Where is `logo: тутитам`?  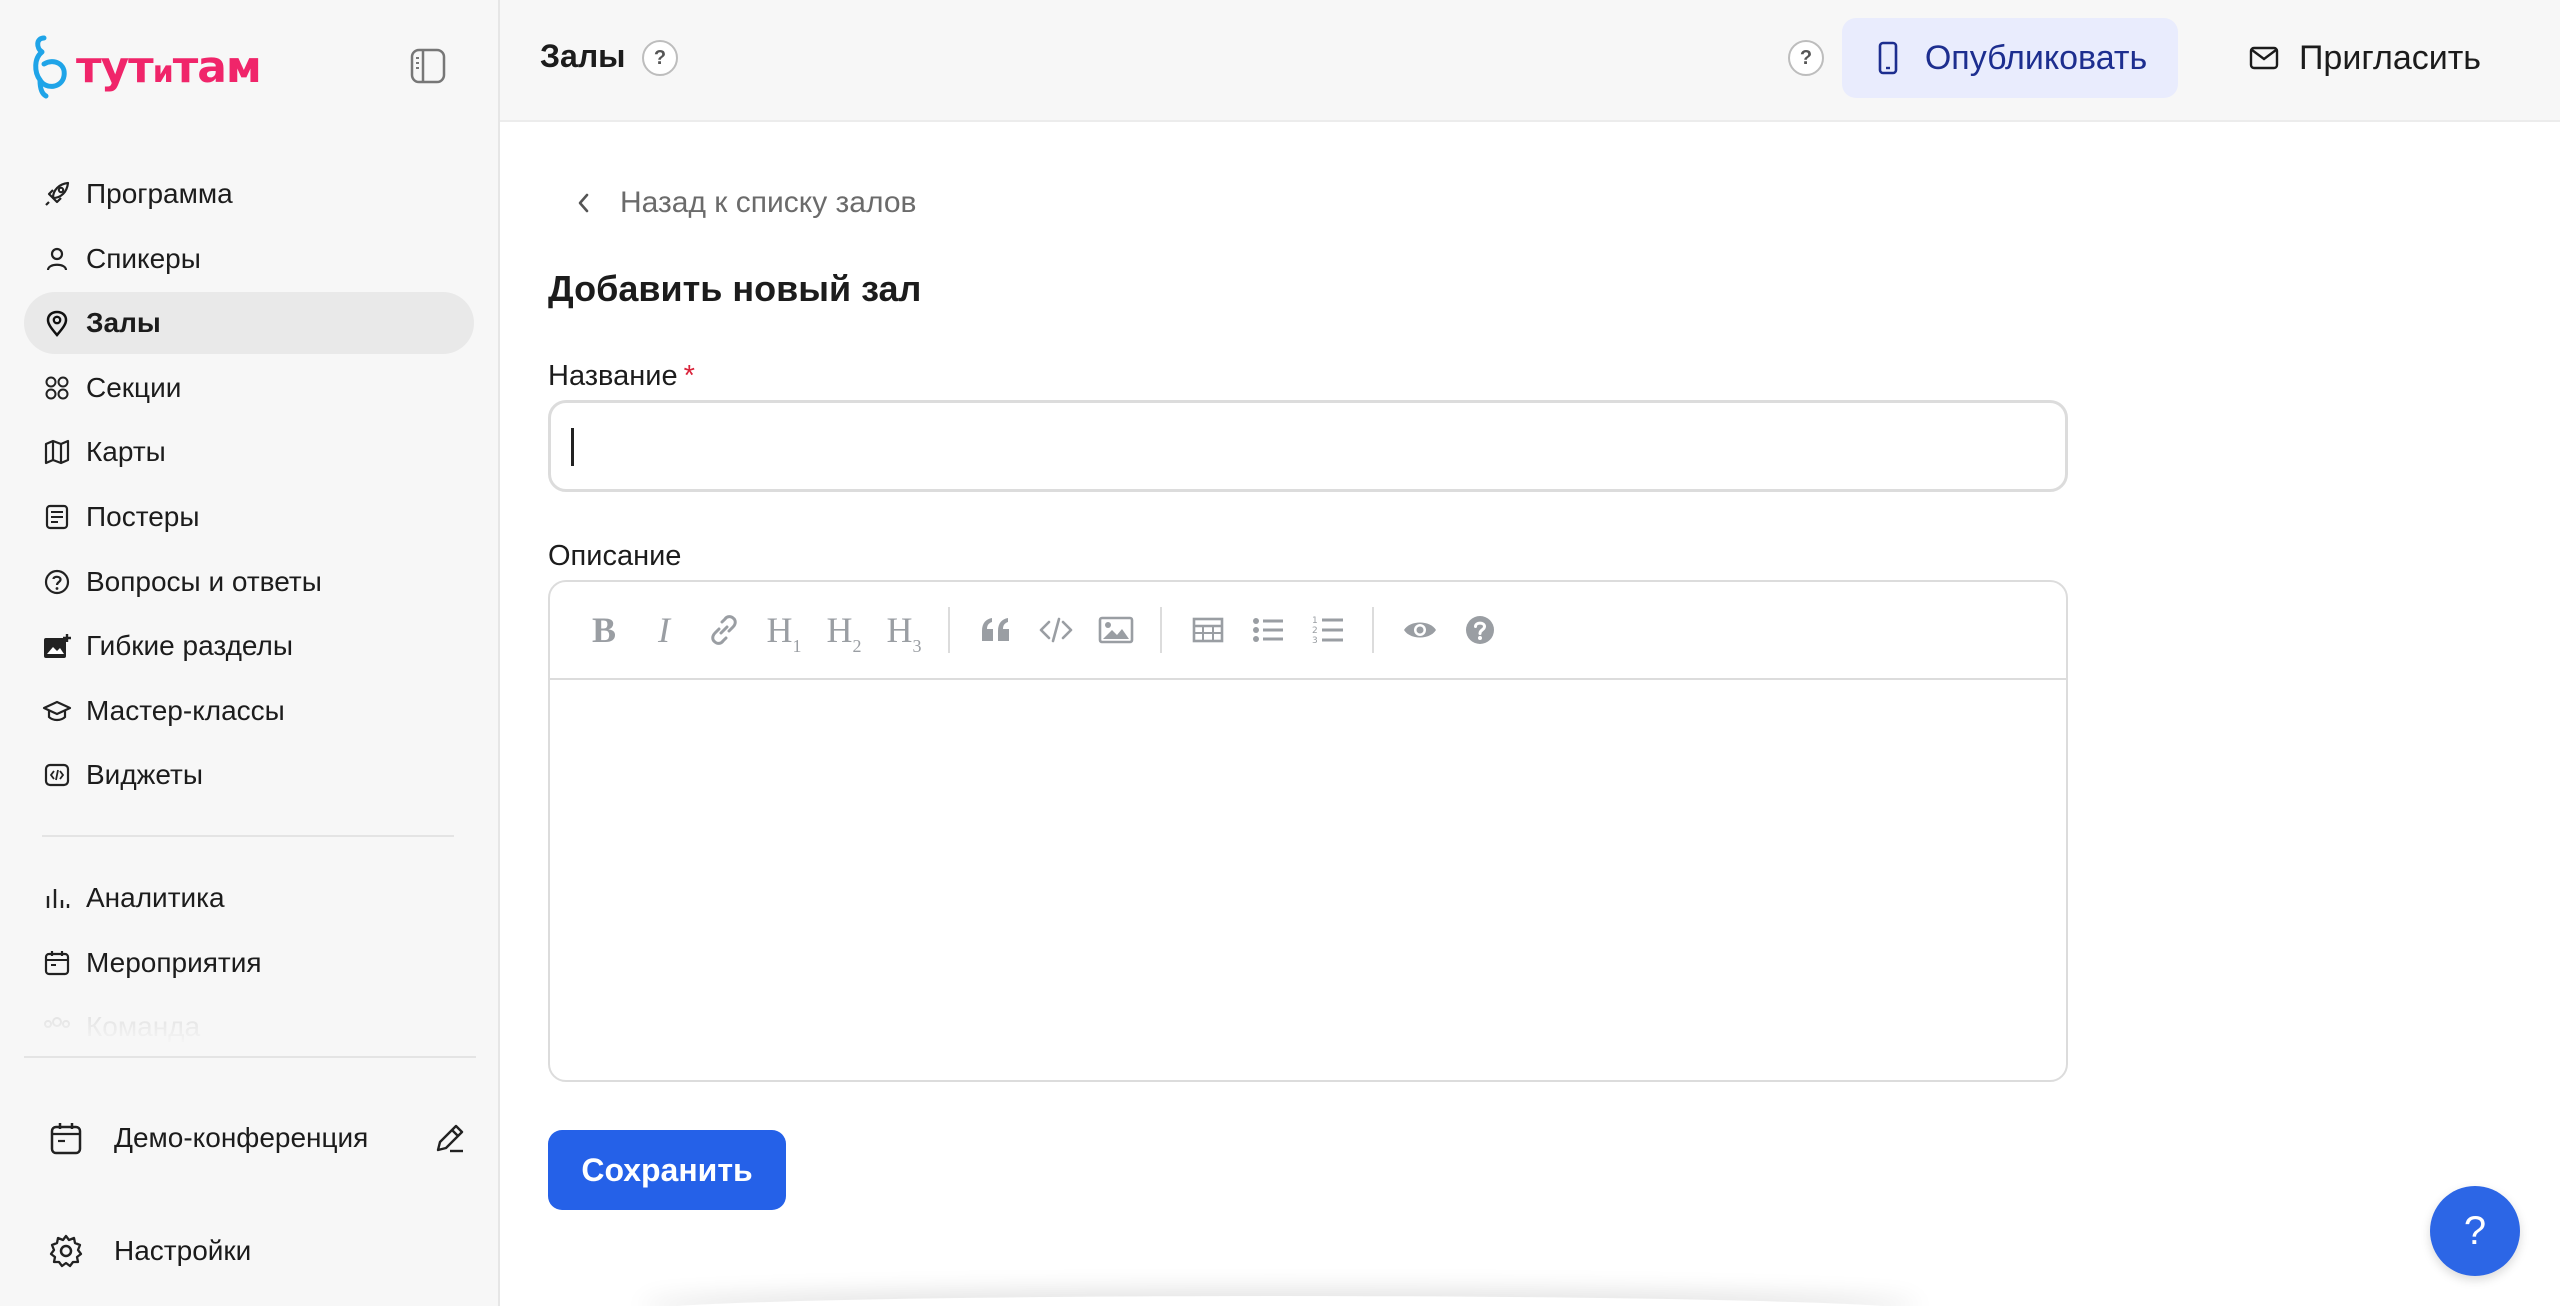 logo: тутитам is located at coordinates (147, 67).